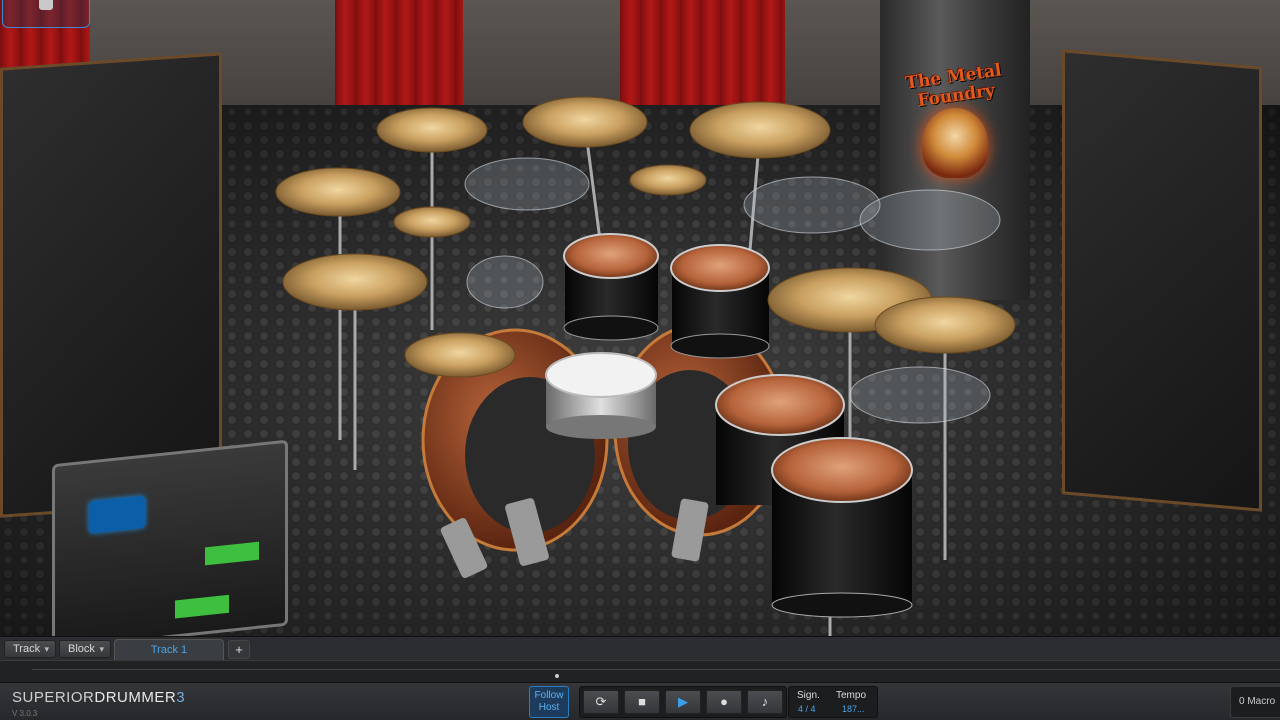  What do you see at coordinates (549, 702) in the screenshot?
I see `follow-host-button: Follow Host` at bounding box center [549, 702].